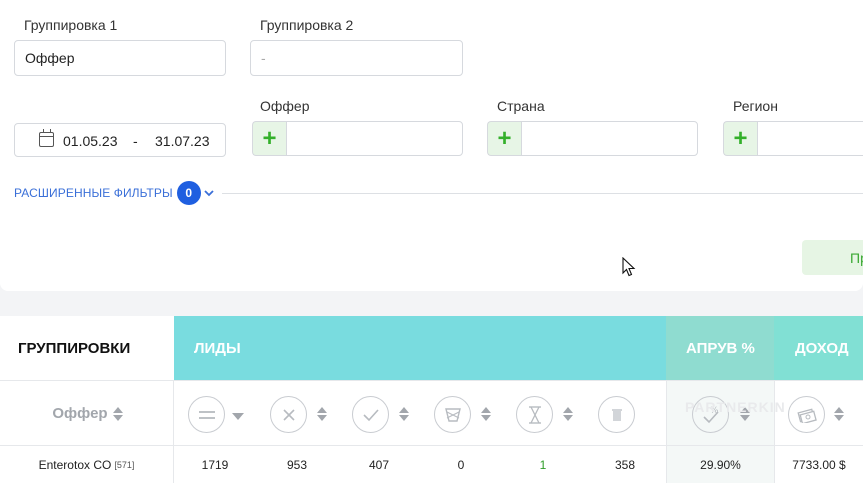 This screenshot has width=863, height=483. I want to click on offer-column-header: Оффер, so click(87, 413).